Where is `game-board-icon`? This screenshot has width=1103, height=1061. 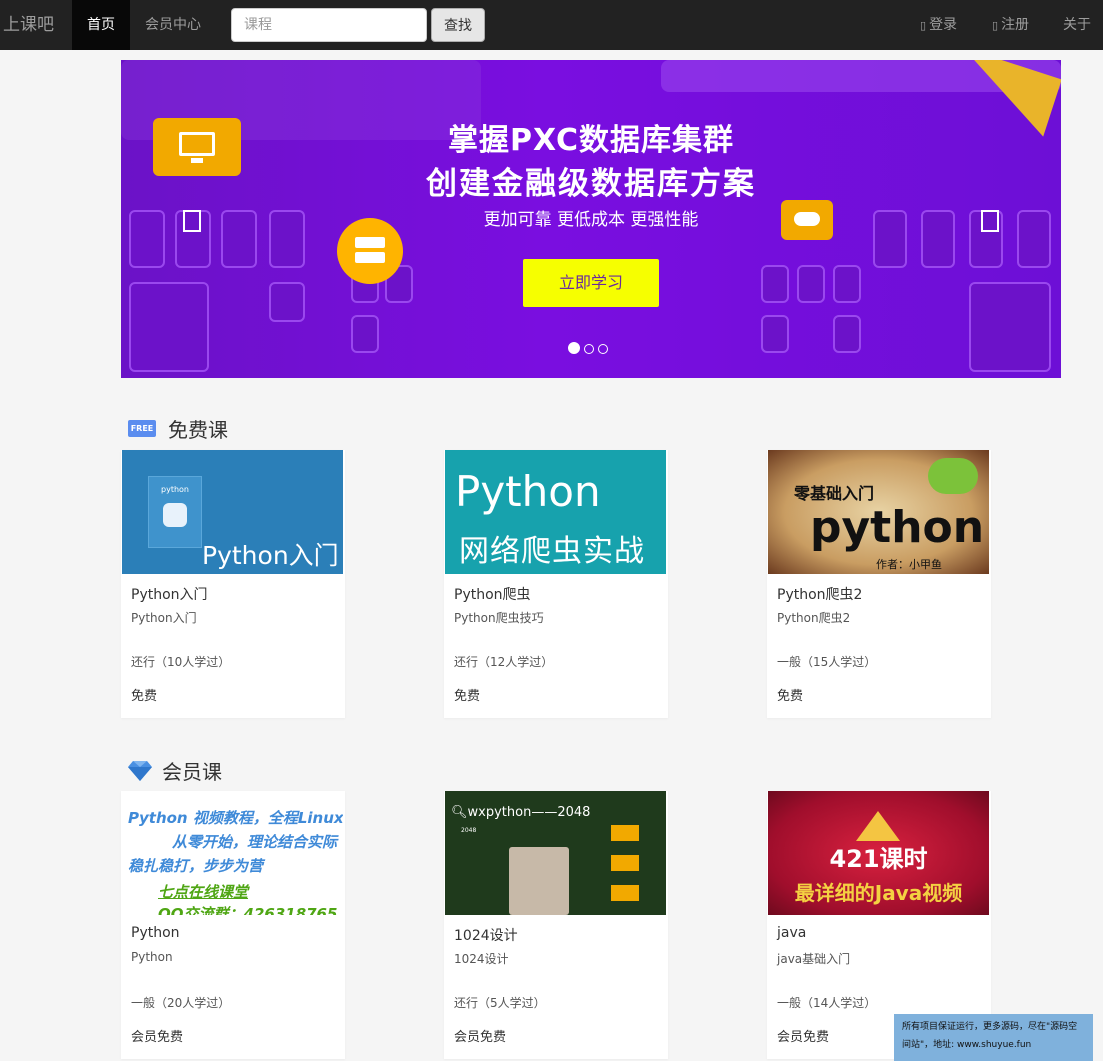 game-board-icon is located at coordinates (539, 881).